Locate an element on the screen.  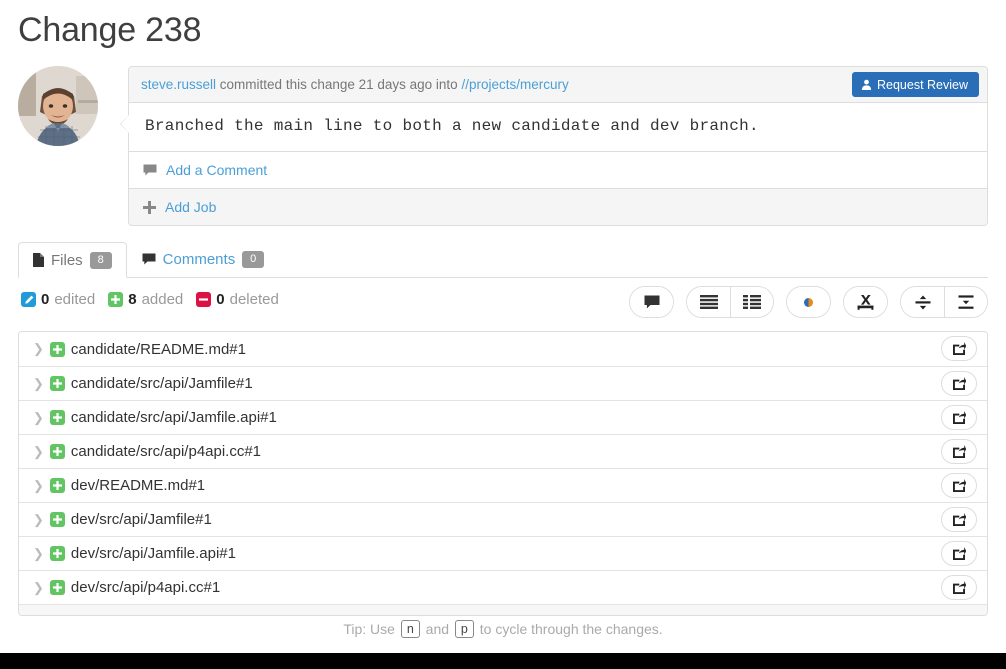
tab-comments: Comments 0 is located at coordinates (203, 259).